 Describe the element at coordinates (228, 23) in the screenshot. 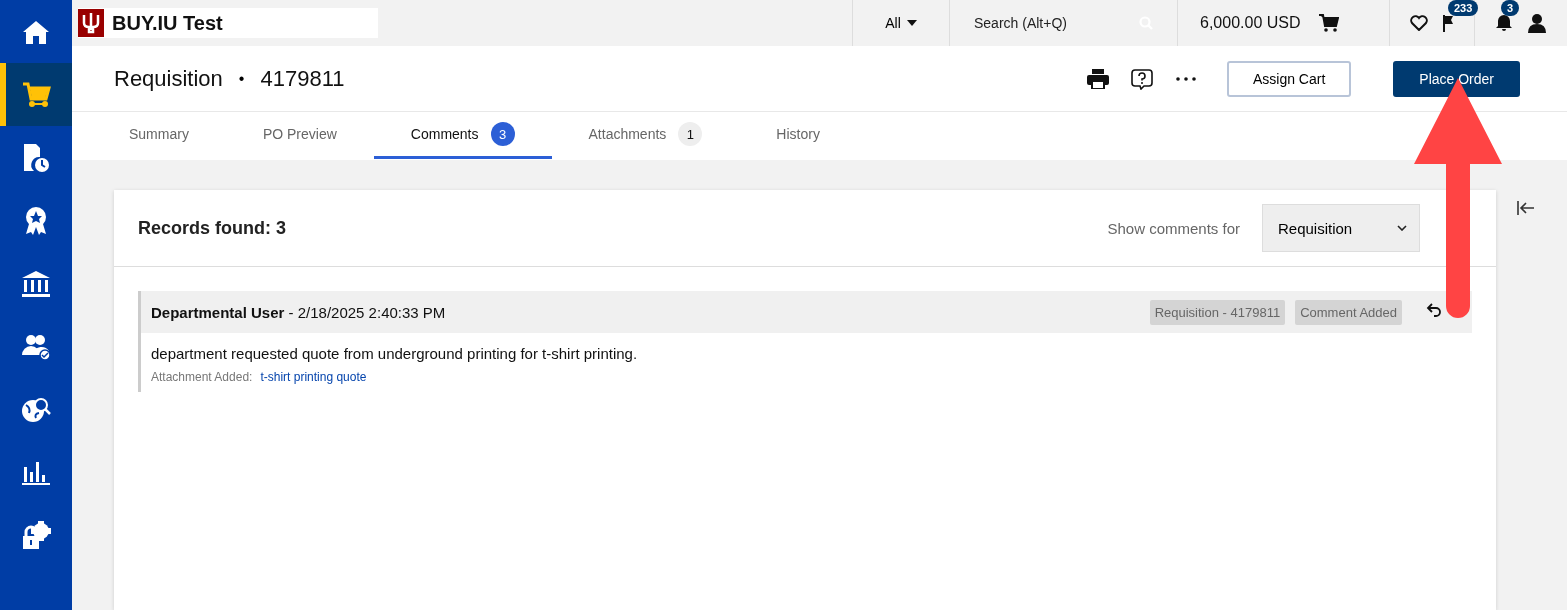

I see `logo: BUY.IU Test` at that location.